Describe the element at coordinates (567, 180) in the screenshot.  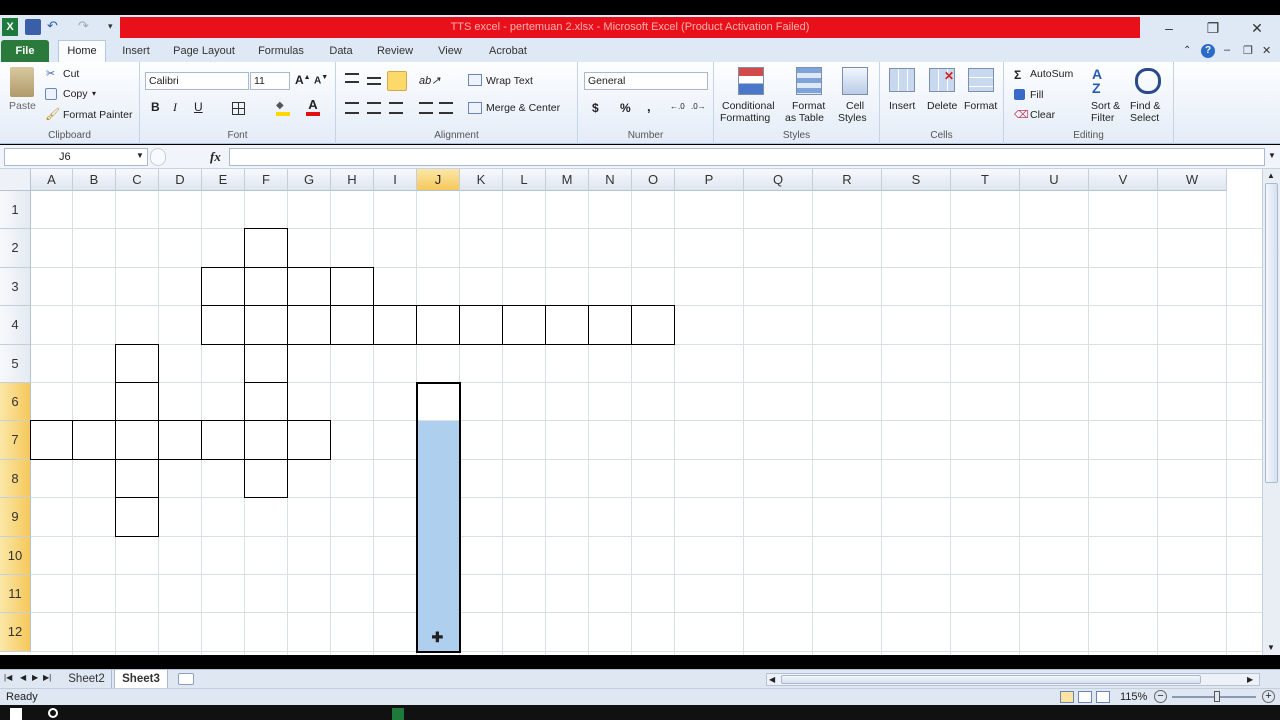
I see `column-header-m: M` at that location.